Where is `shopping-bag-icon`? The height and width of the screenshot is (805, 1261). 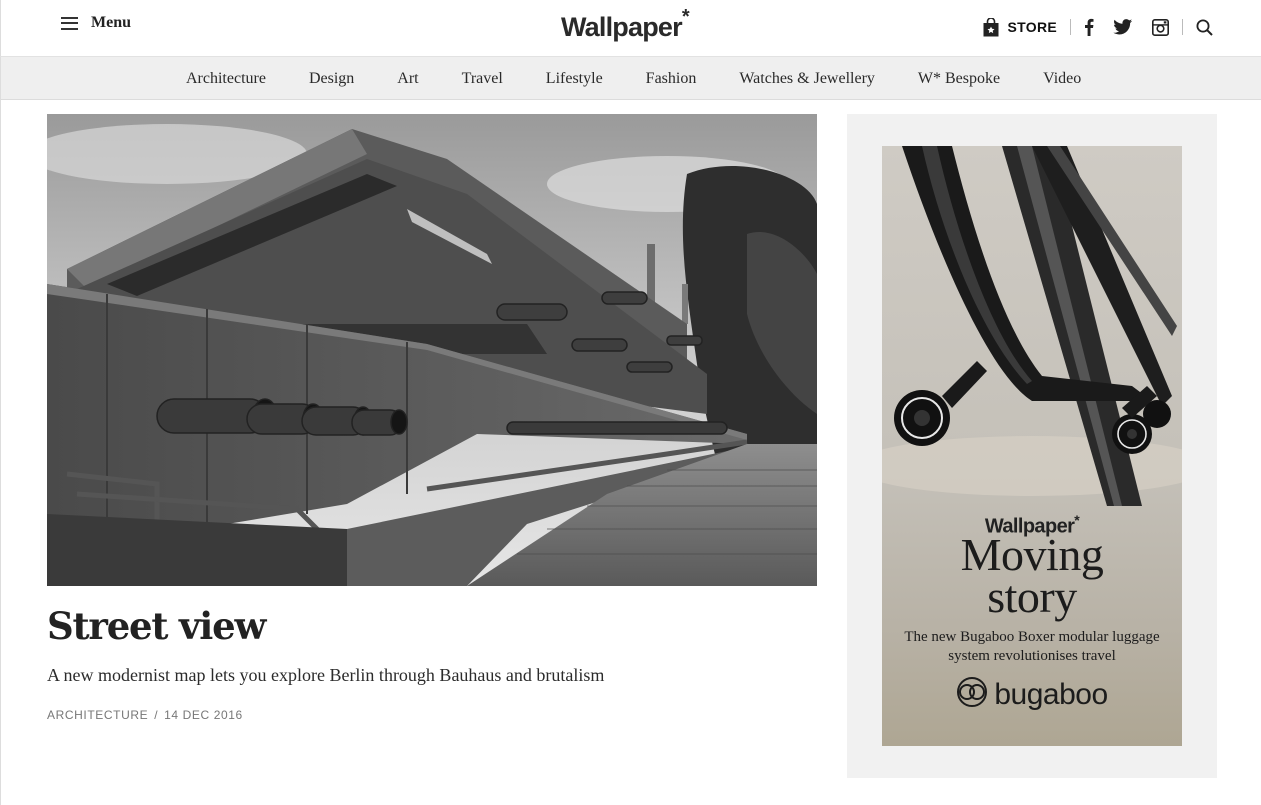 shopping-bag-icon is located at coordinates (991, 27).